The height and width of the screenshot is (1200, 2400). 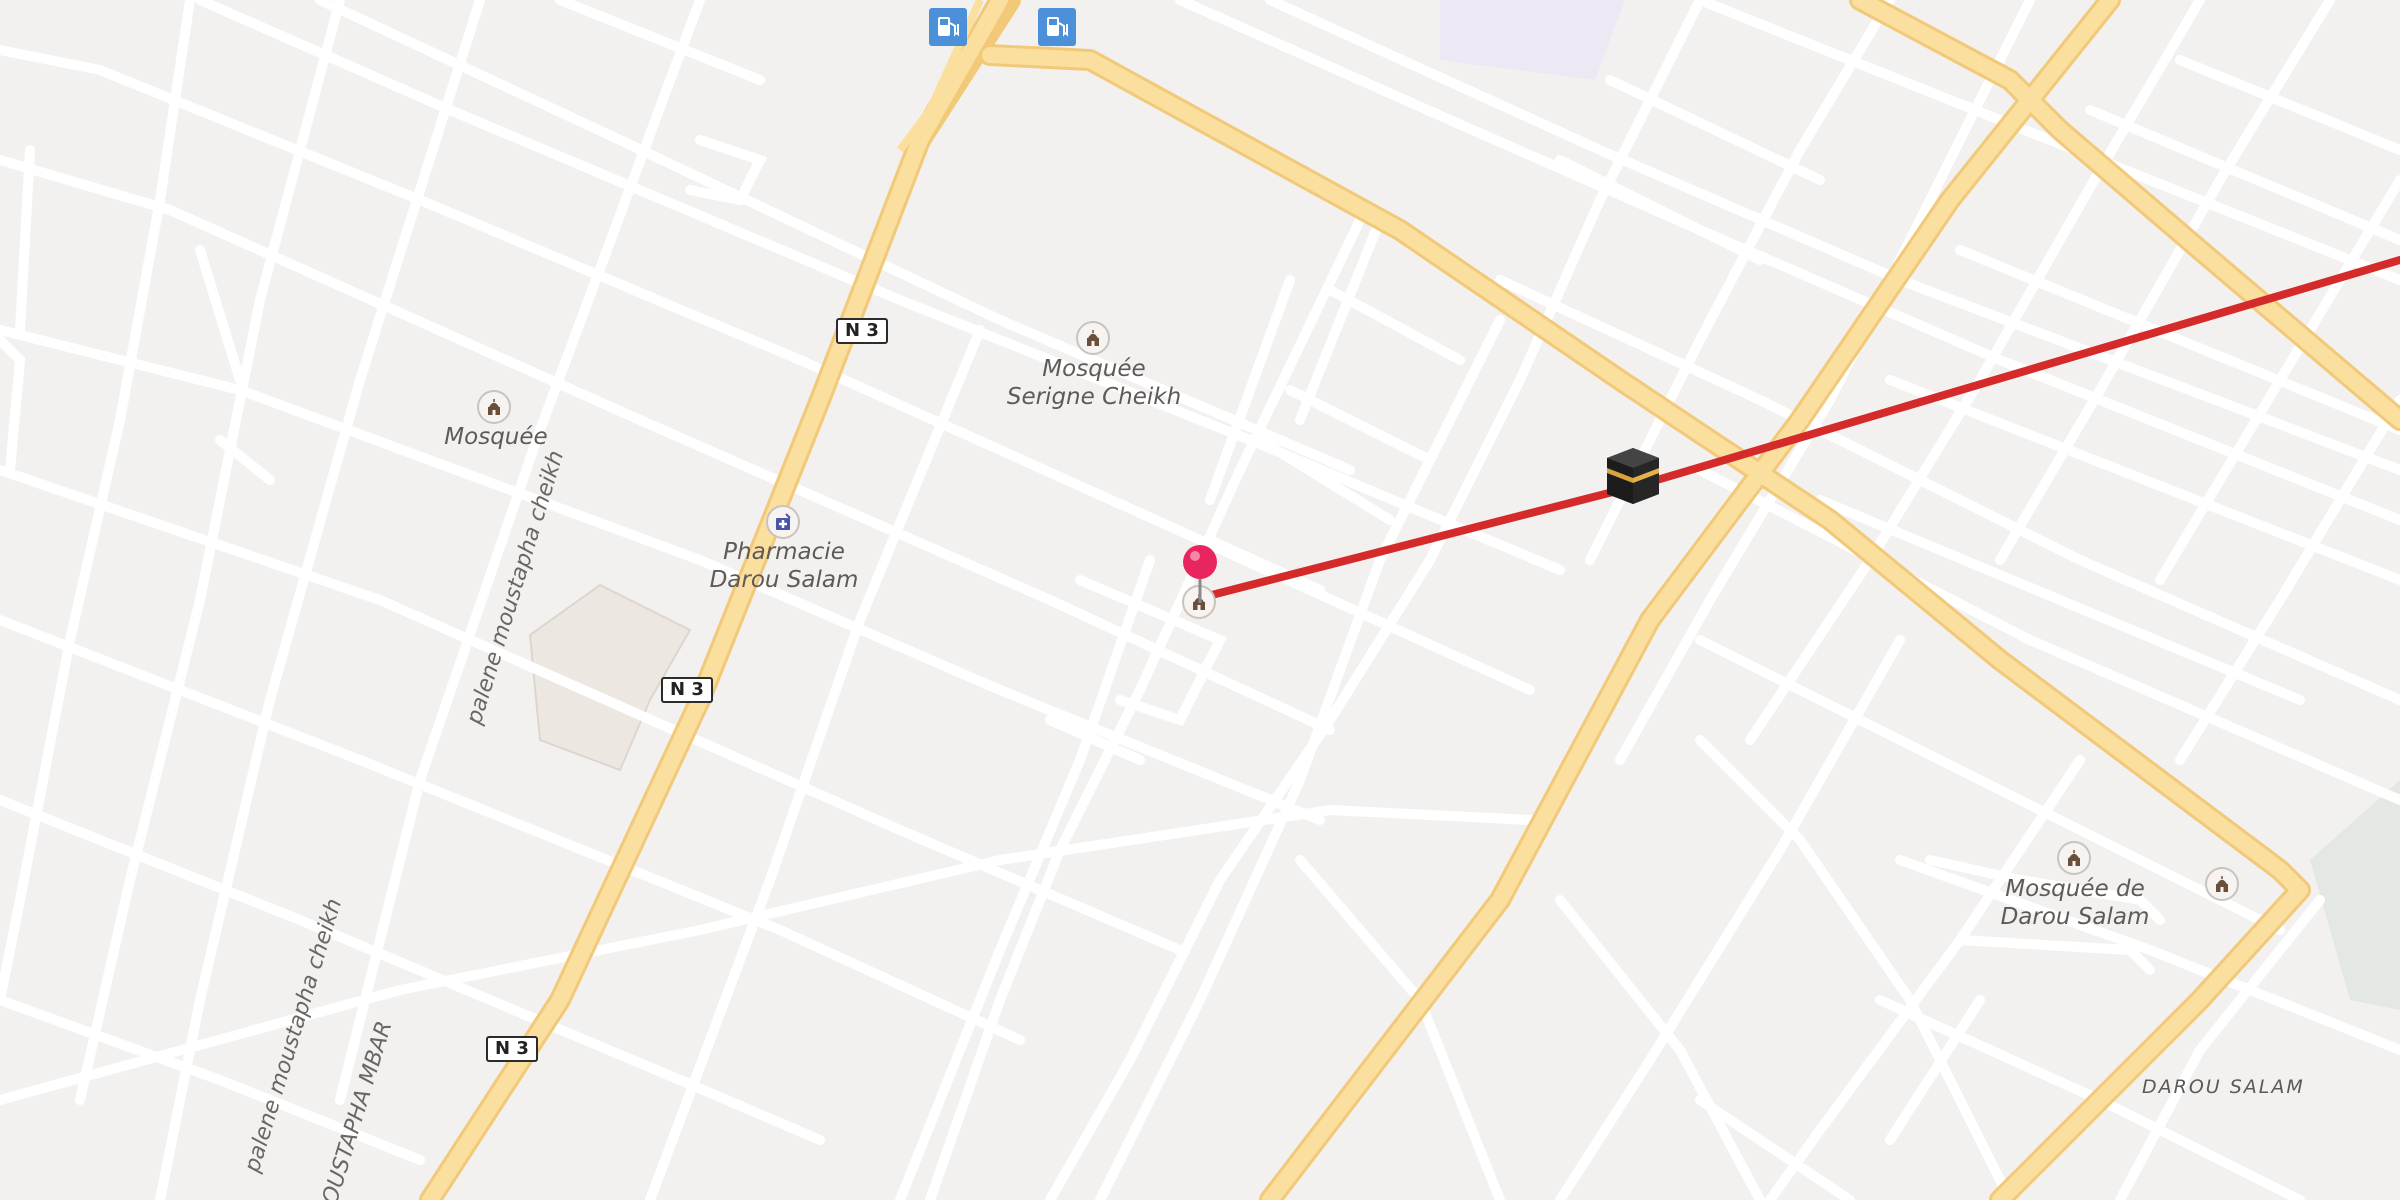 I want to click on landuse-area, so click(x=1532, y=40).